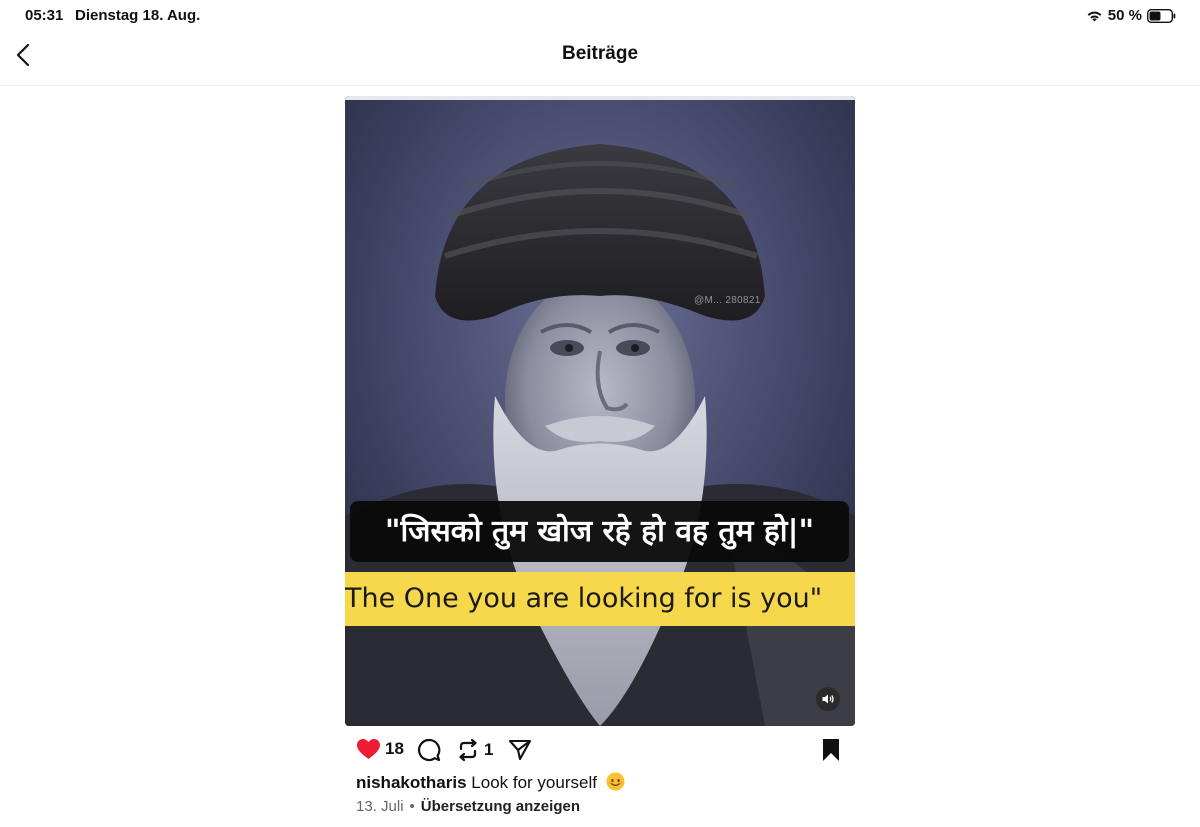 The height and width of the screenshot is (827, 1200). Describe the element at coordinates (584, 598) in the screenshot. I see `media-caption-english-text: The One you are looking for is you"` at that location.